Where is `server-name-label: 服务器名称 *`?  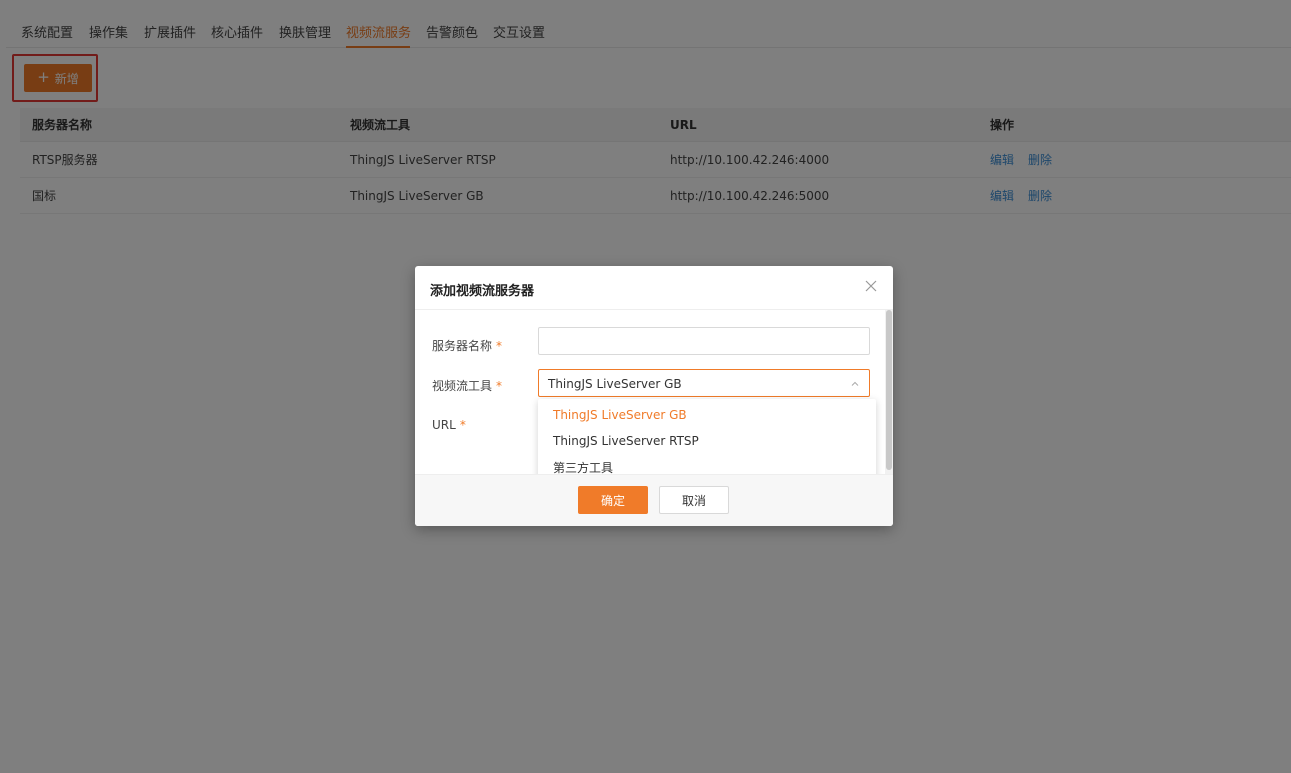
server-name-label: 服务器名称 * is located at coordinates (467, 346).